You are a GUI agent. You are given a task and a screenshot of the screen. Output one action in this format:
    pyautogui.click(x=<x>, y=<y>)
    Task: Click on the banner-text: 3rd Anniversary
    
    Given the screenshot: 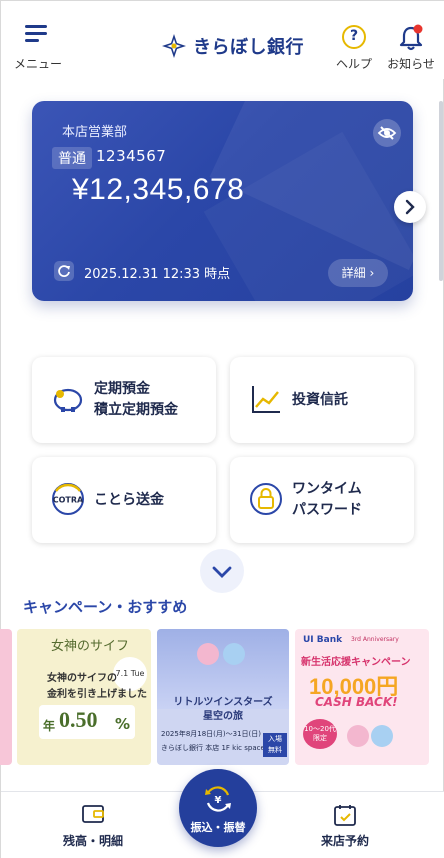 What is the action you would take?
    pyautogui.click(x=375, y=639)
    